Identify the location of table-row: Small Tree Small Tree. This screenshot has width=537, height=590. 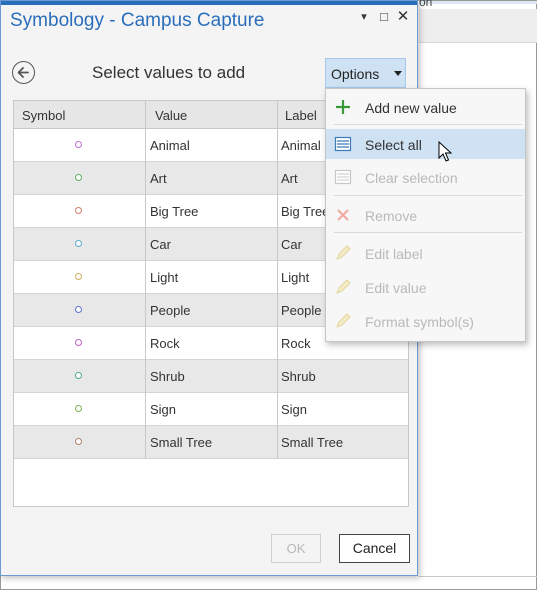
(211, 442).